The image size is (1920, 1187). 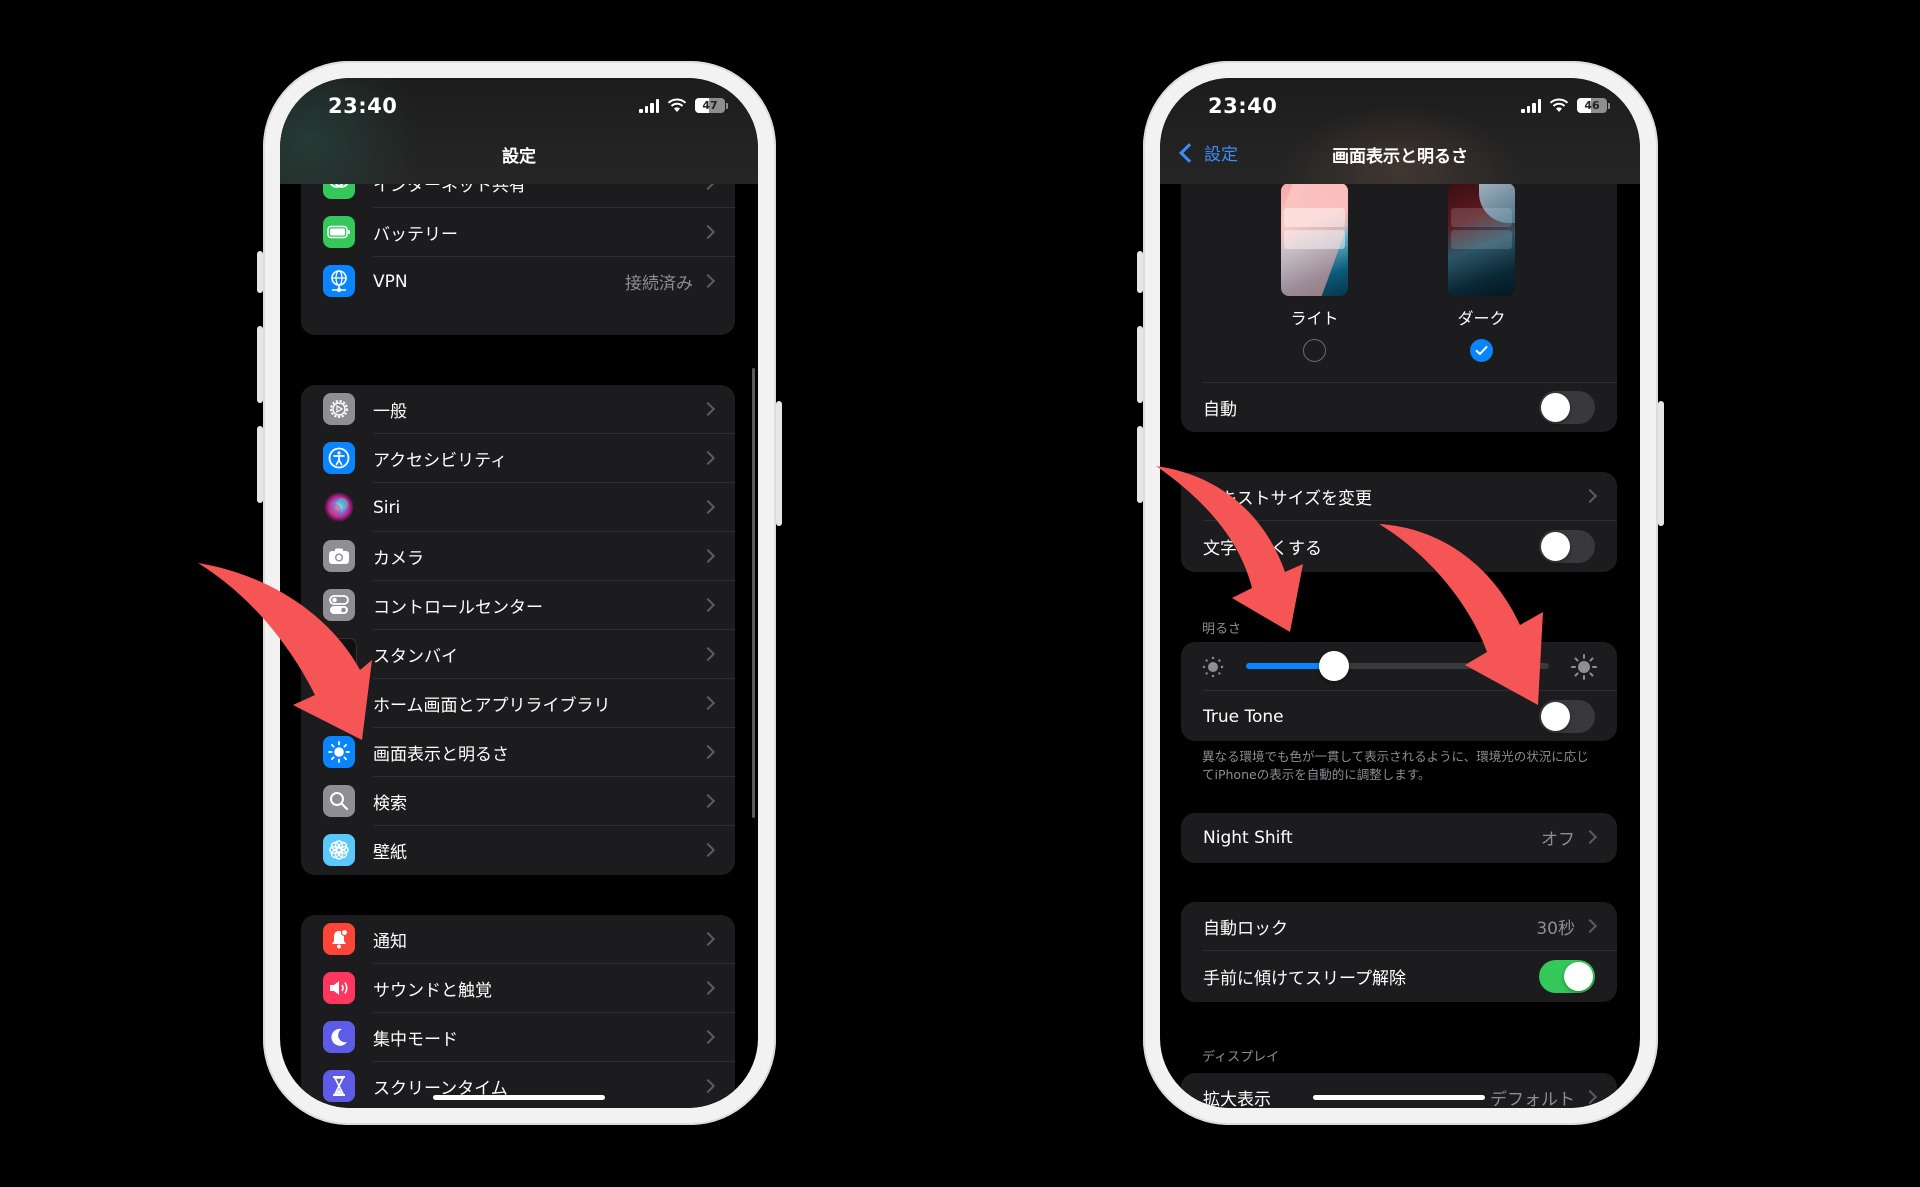 What do you see at coordinates (519, 113) in the screenshot?
I see `status-bar: 23:40 47` at bounding box center [519, 113].